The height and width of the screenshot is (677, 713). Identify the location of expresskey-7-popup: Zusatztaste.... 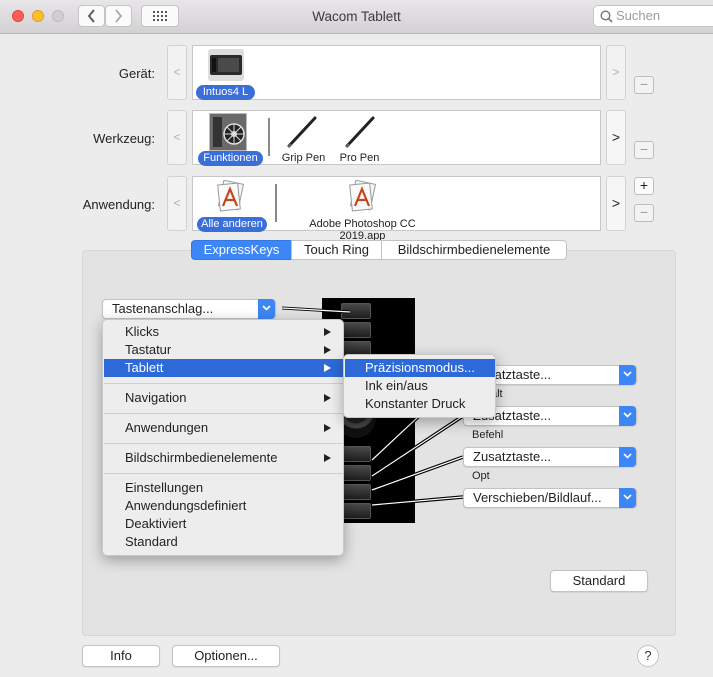
(550, 457).